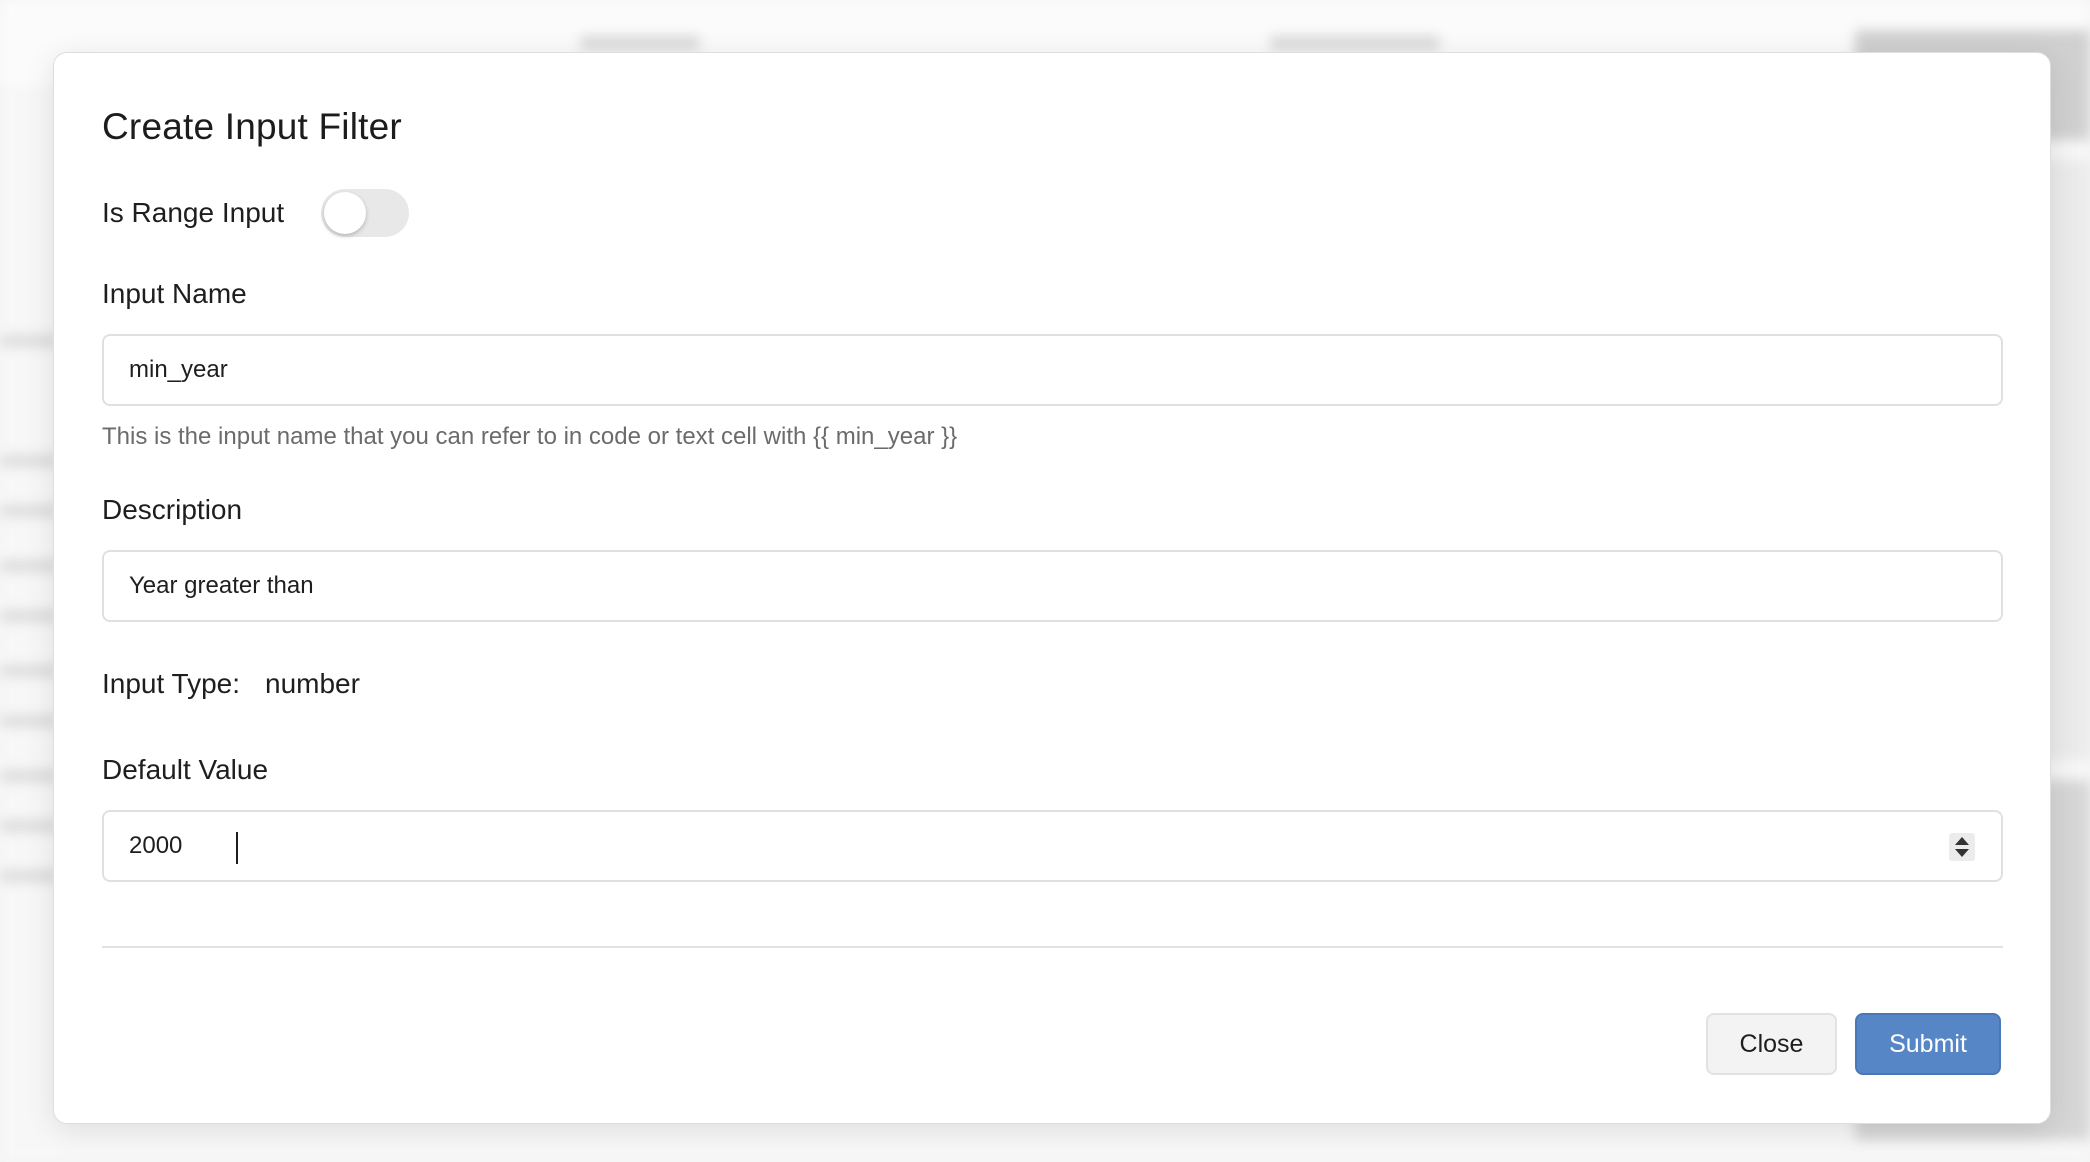  Describe the element at coordinates (172, 509) in the screenshot. I see `description-label: Description` at that location.